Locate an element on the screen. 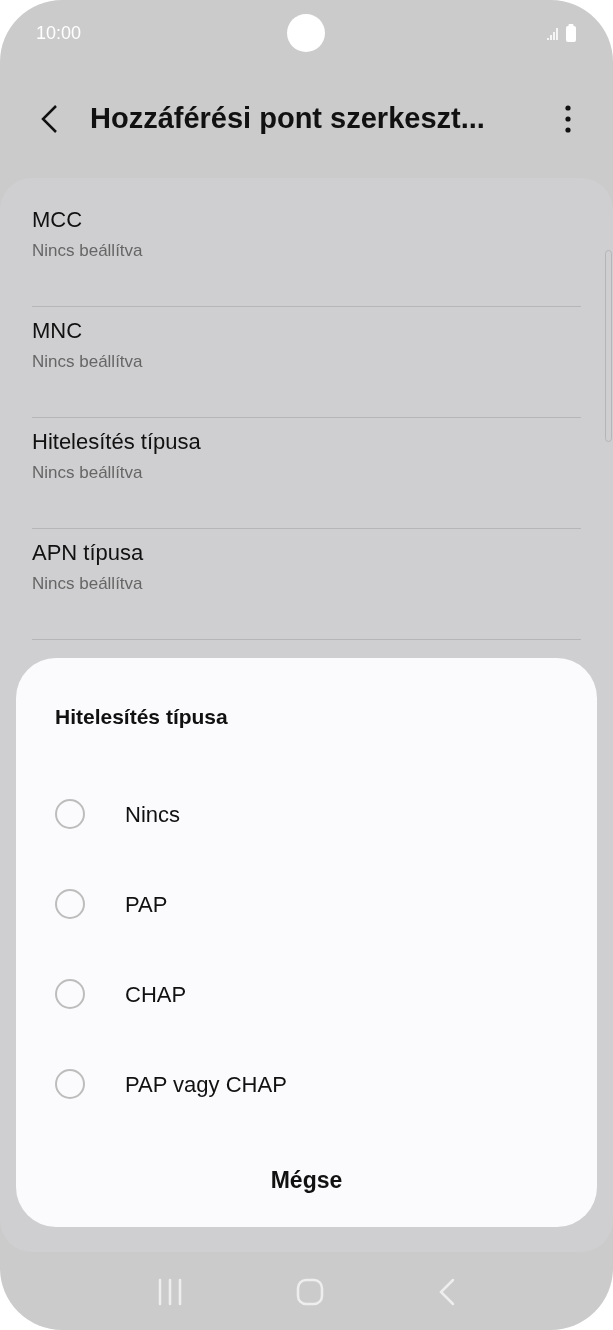 This screenshot has width=613, height=1330. setting-item: Hitelesítés típusa Nincs beállítva is located at coordinates (306, 473).